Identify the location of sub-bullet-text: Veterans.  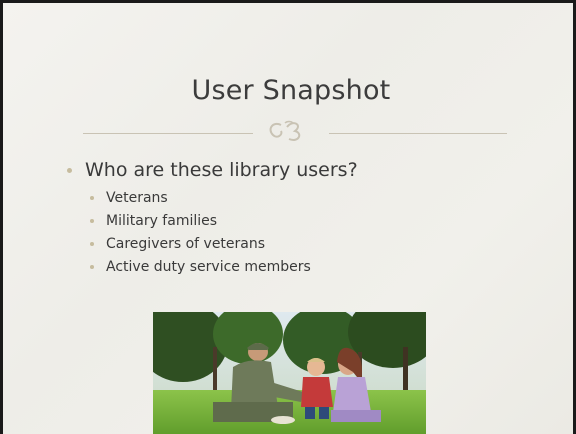
(137, 198).